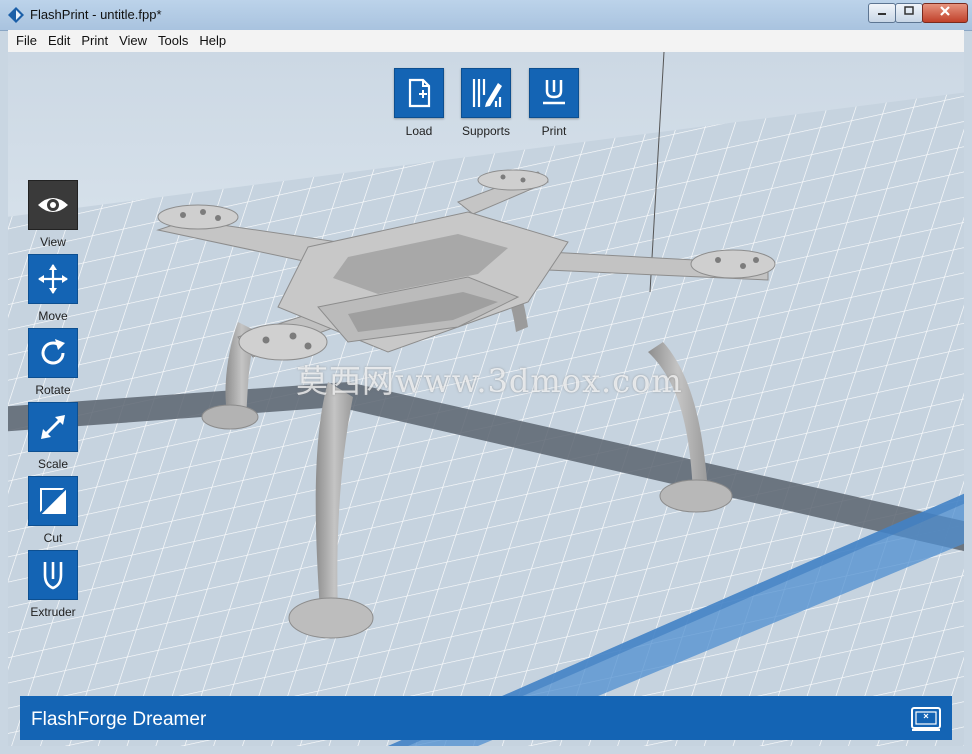 The height and width of the screenshot is (754, 972). I want to click on view-tool: View, so click(53, 214).